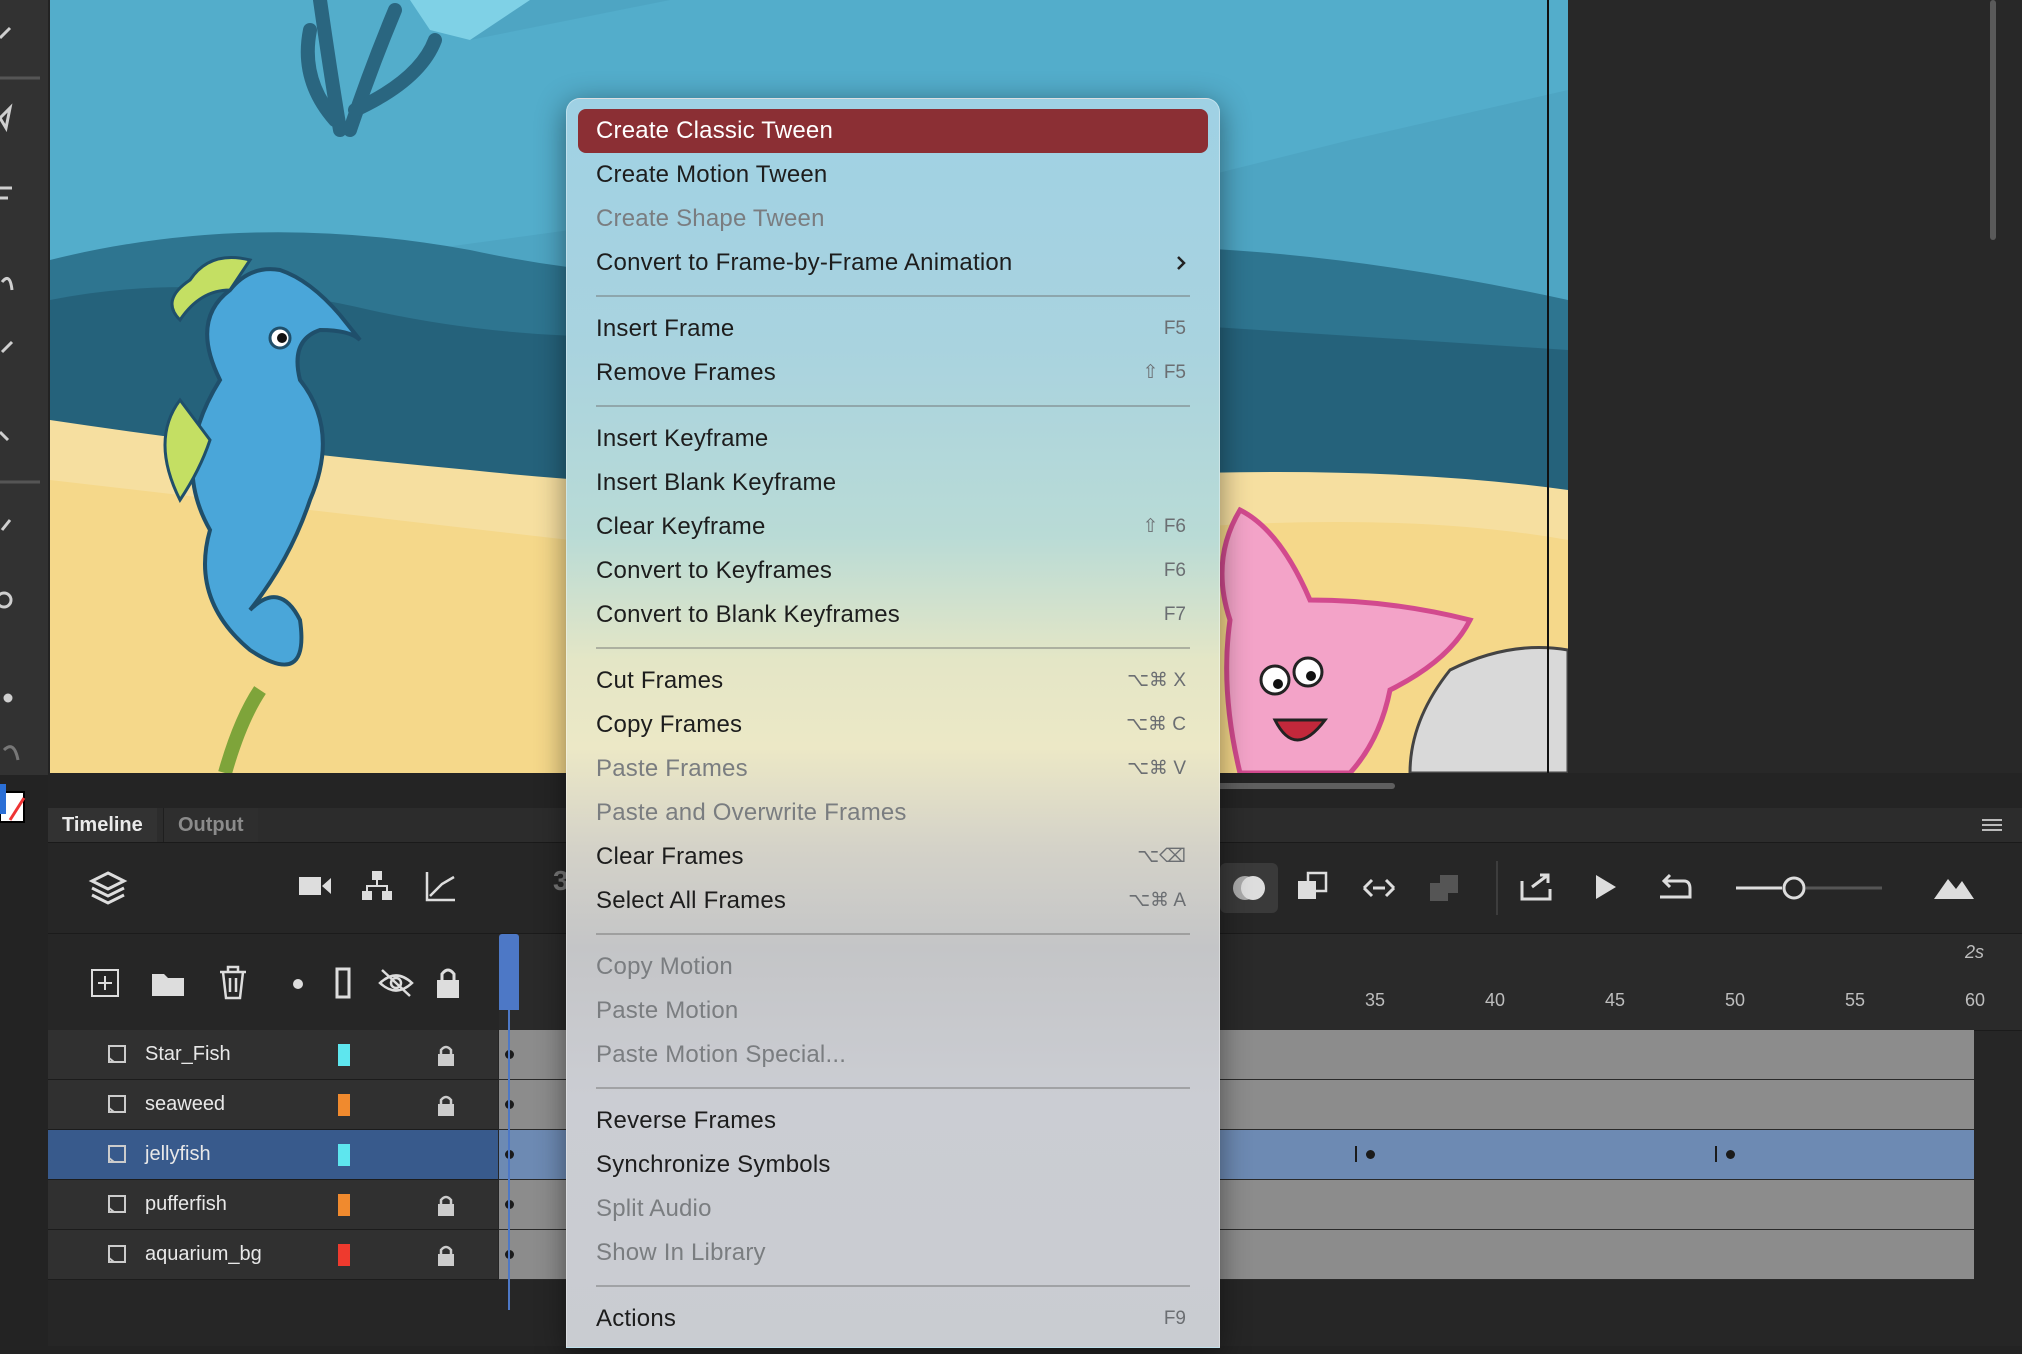 This screenshot has height=1354, width=2022. What do you see at coordinates (681, 526) in the screenshot?
I see `menu-item-label: Clear Keyframe` at bounding box center [681, 526].